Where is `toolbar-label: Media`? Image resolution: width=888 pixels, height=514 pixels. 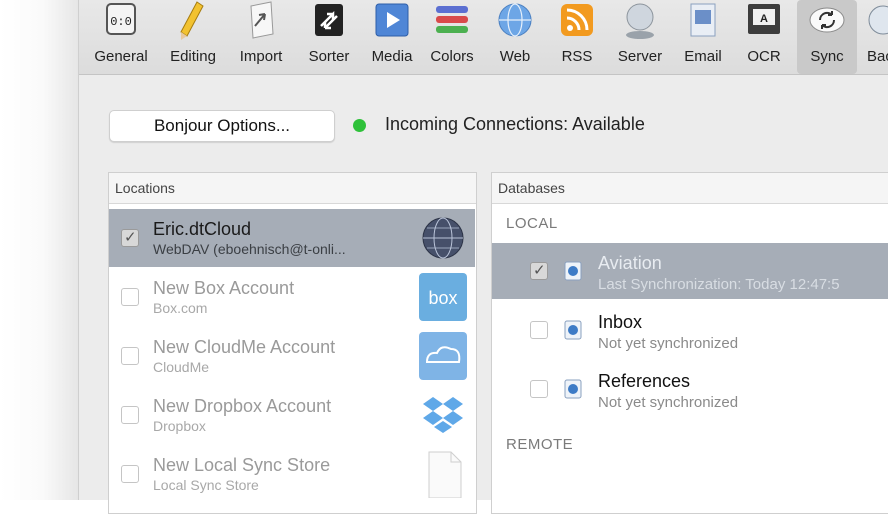
toolbar-label: Media is located at coordinates (392, 56).